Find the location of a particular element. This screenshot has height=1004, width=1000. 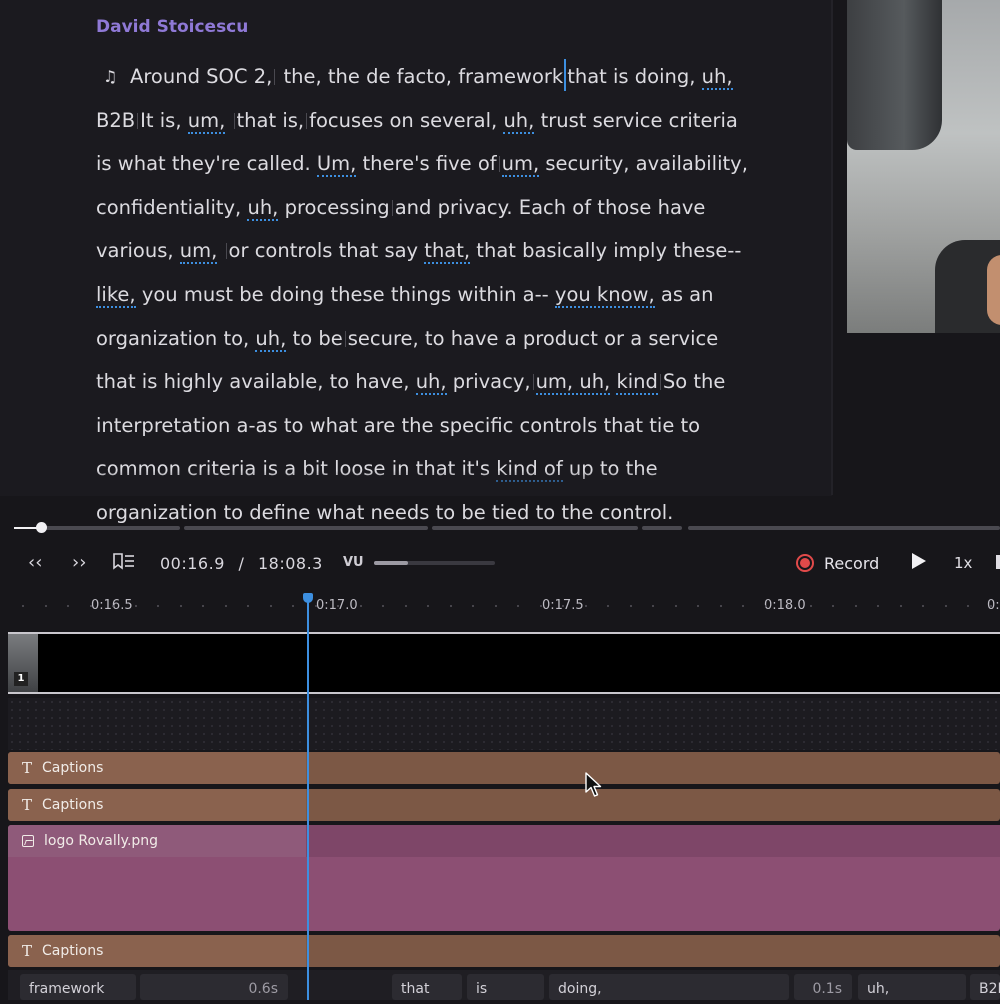

word-chip: is is located at coordinates (505, 987).